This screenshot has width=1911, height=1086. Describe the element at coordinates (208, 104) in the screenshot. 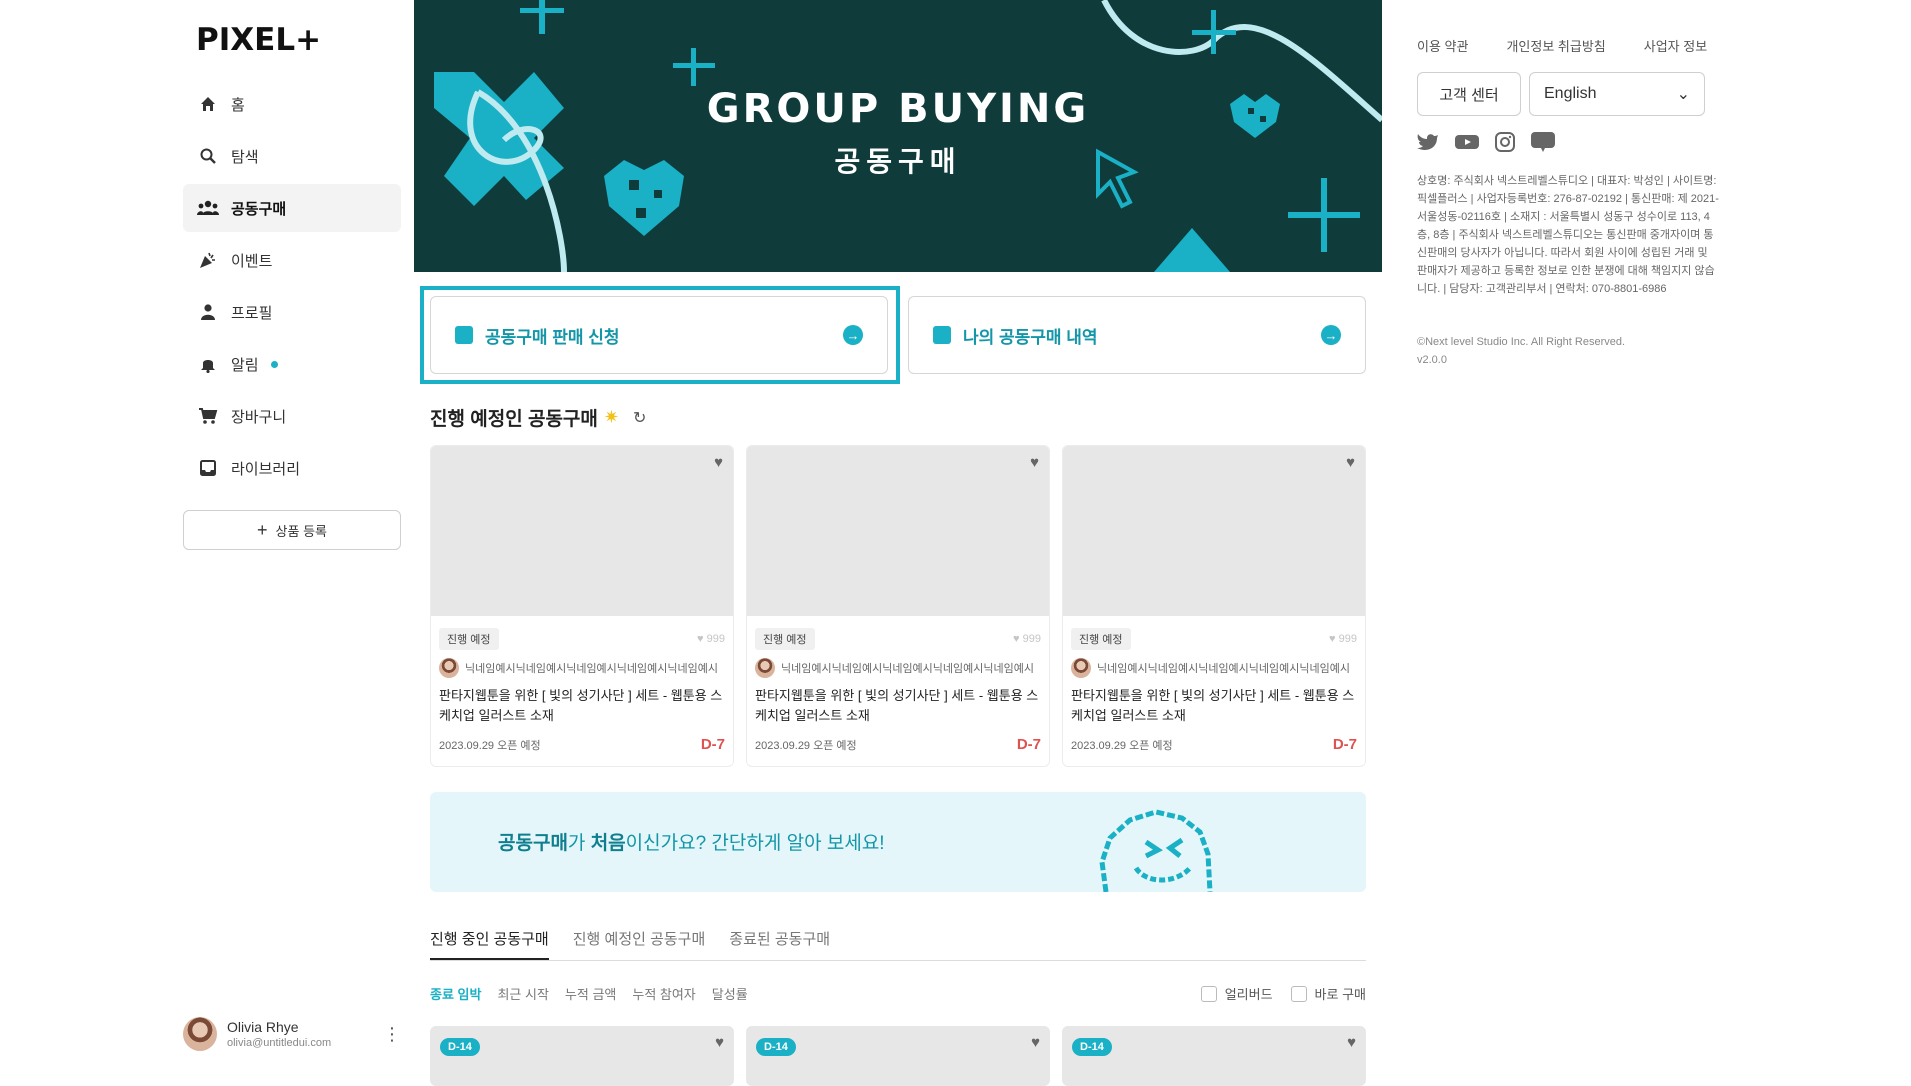

I see `home-icon` at that location.